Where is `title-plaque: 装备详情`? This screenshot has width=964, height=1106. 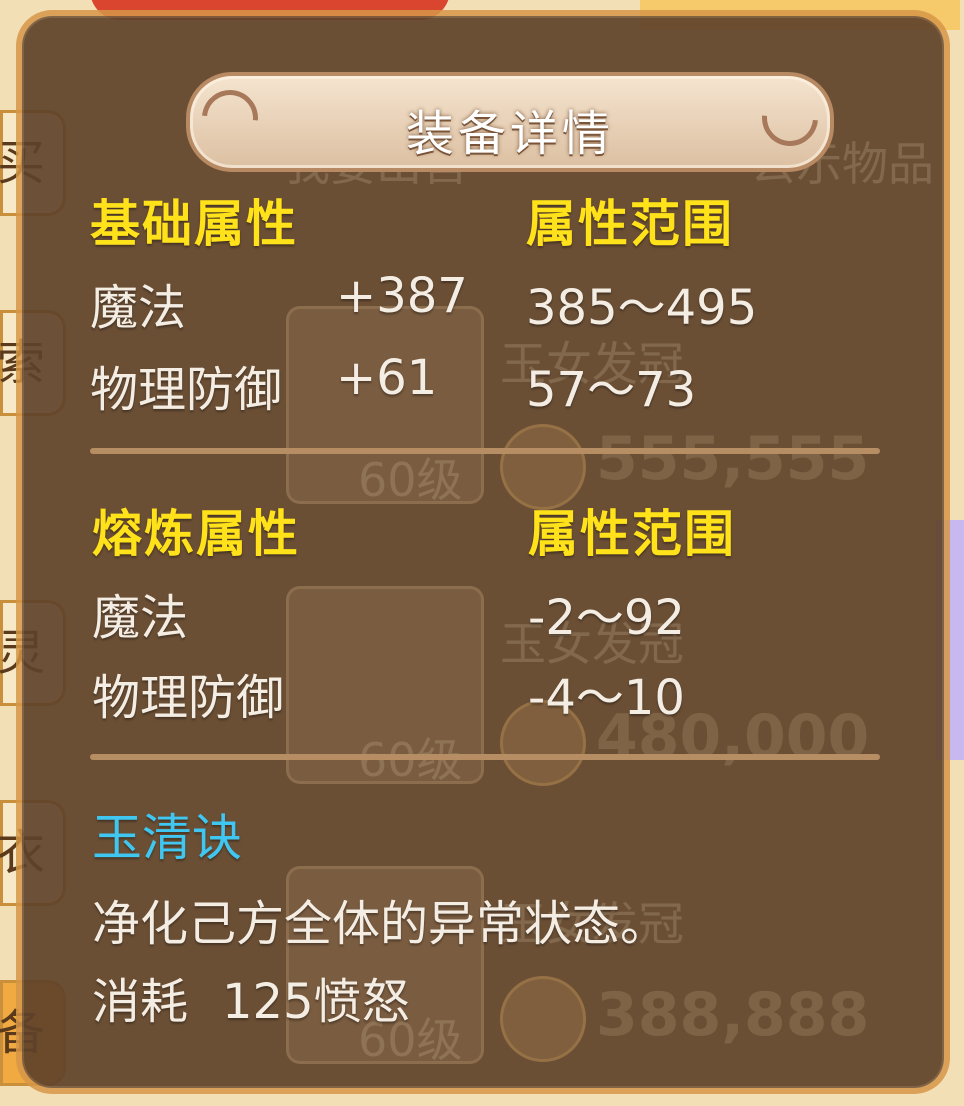 title-plaque: 装备详情 is located at coordinates (510, 122).